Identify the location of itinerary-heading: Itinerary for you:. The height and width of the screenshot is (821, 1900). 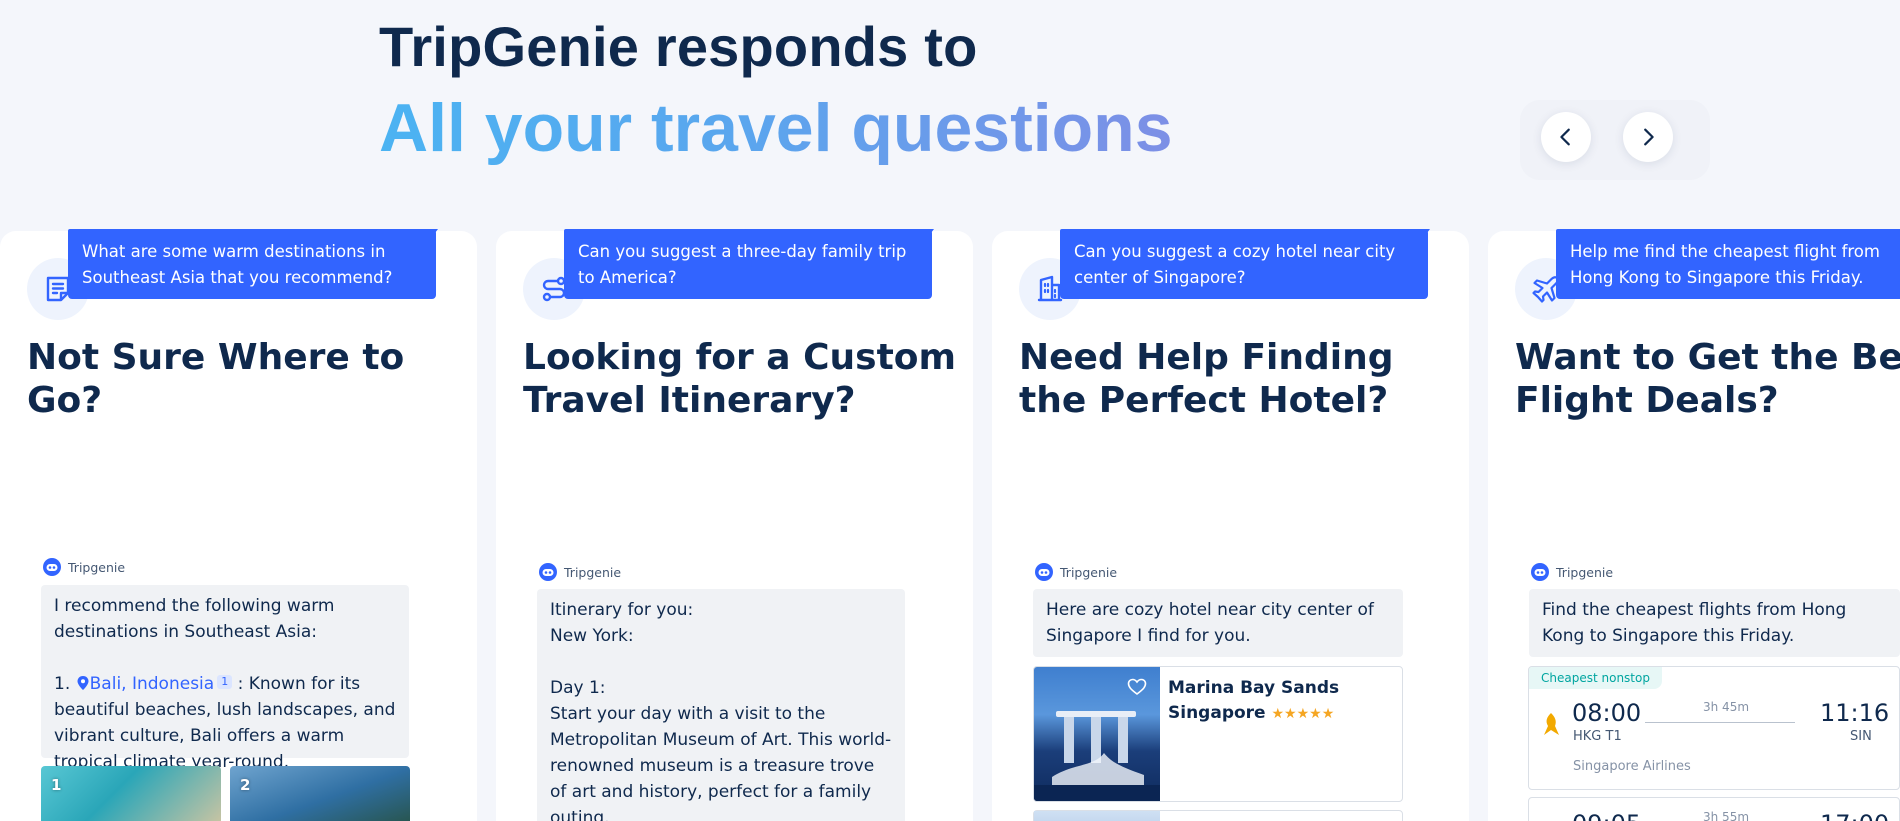
(622, 610).